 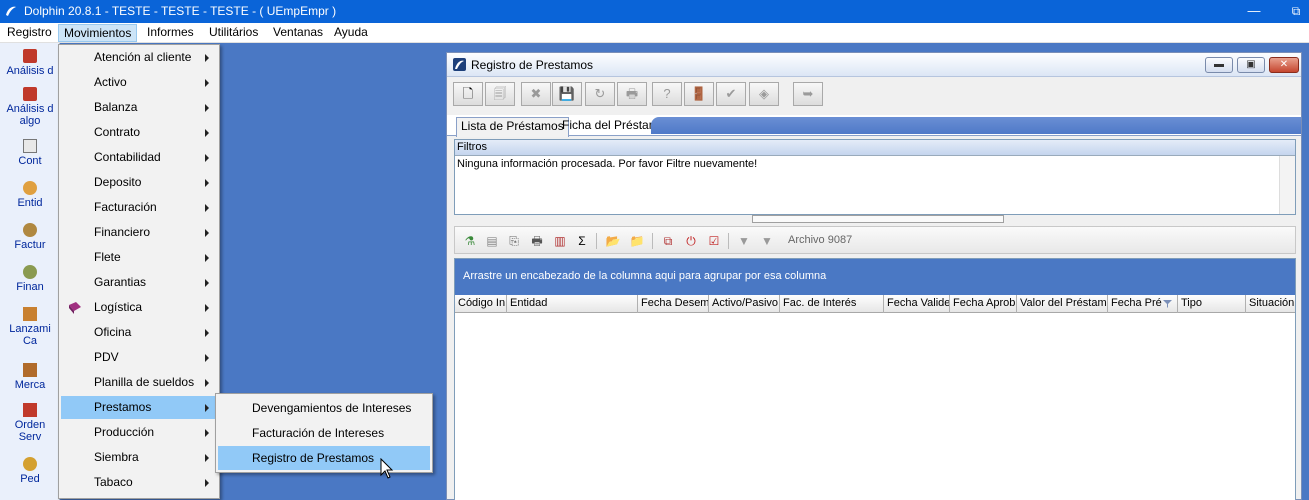 I want to click on sidebar-item-analisis: Análisis d, so click(x=30, y=63).